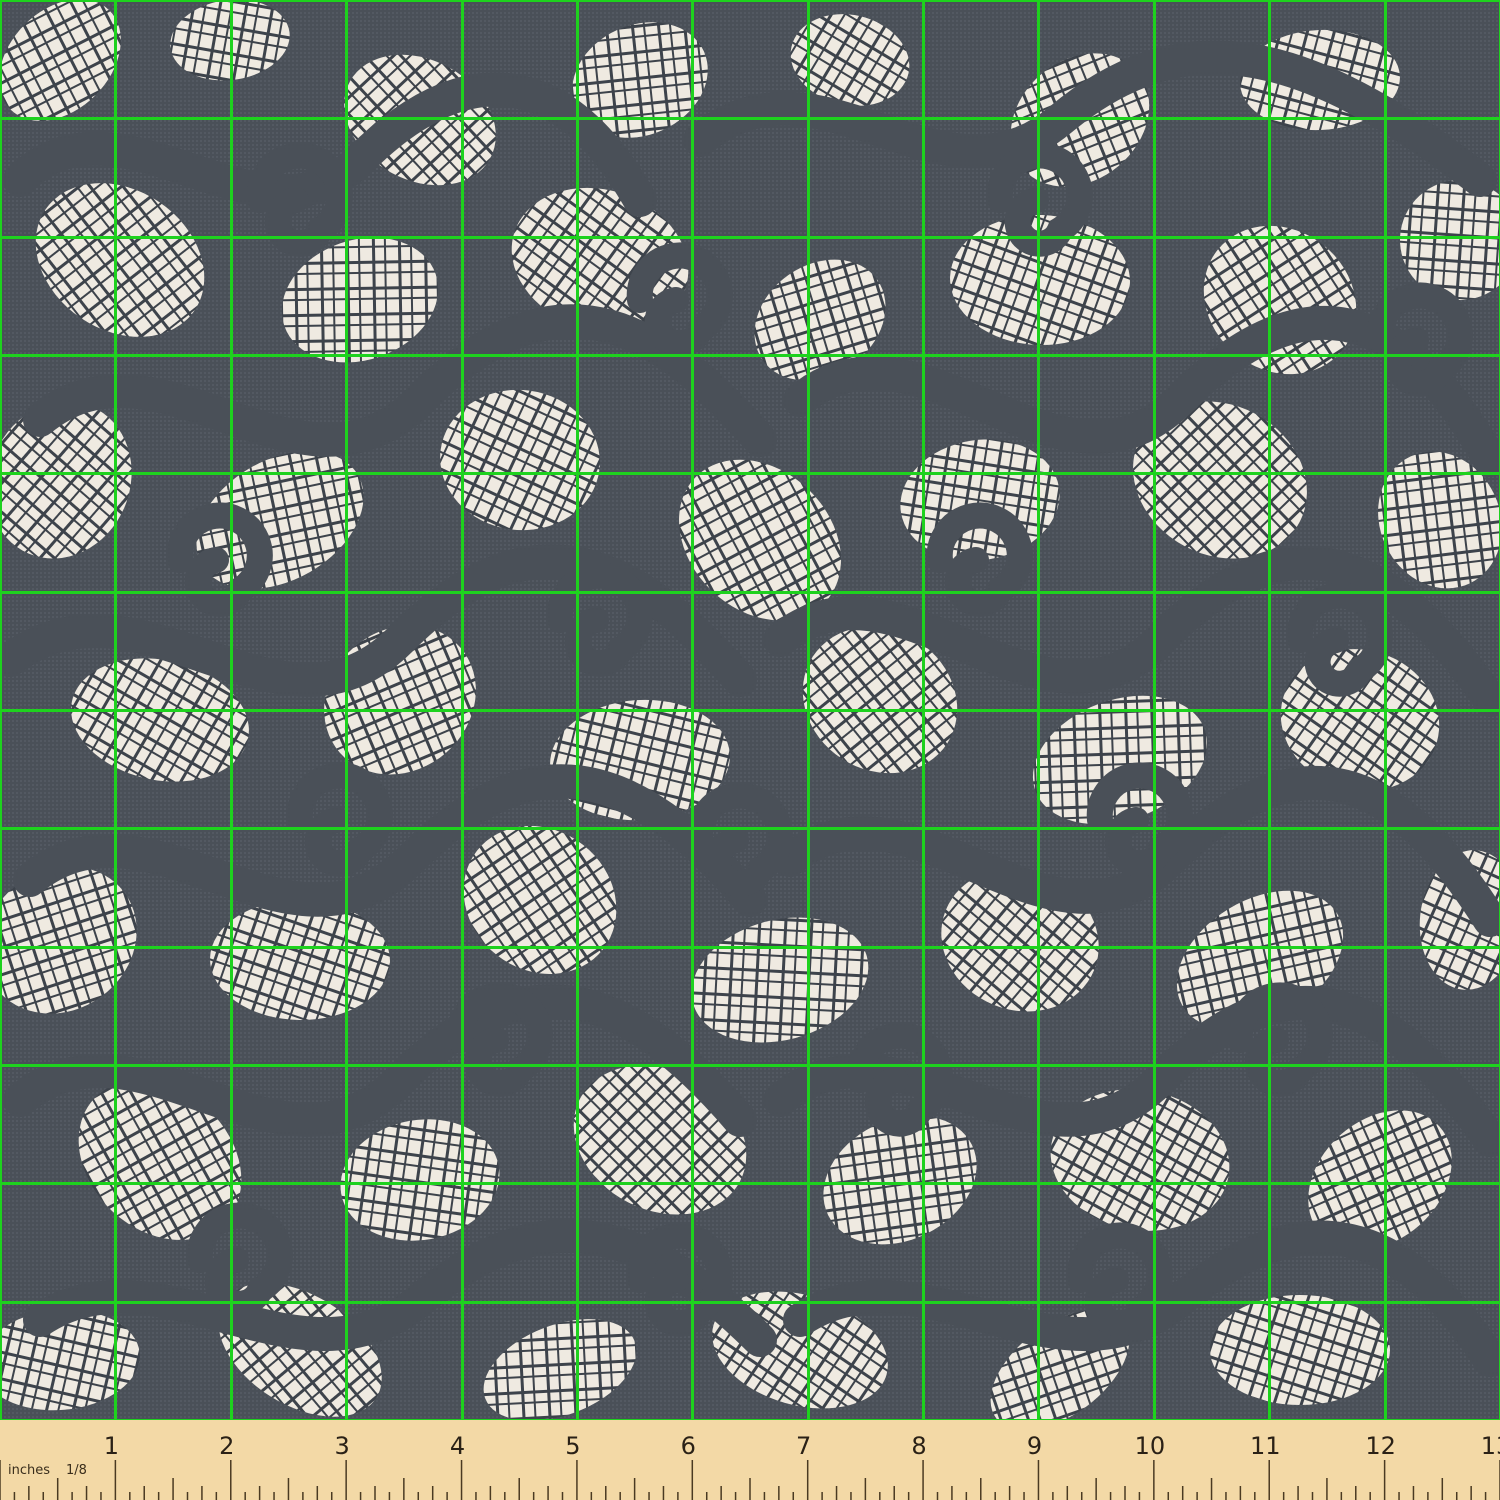 The height and width of the screenshot is (1500, 1500). What do you see at coordinates (1265, 1446) in the screenshot?
I see `ruler-number: 11` at bounding box center [1265, 1446].